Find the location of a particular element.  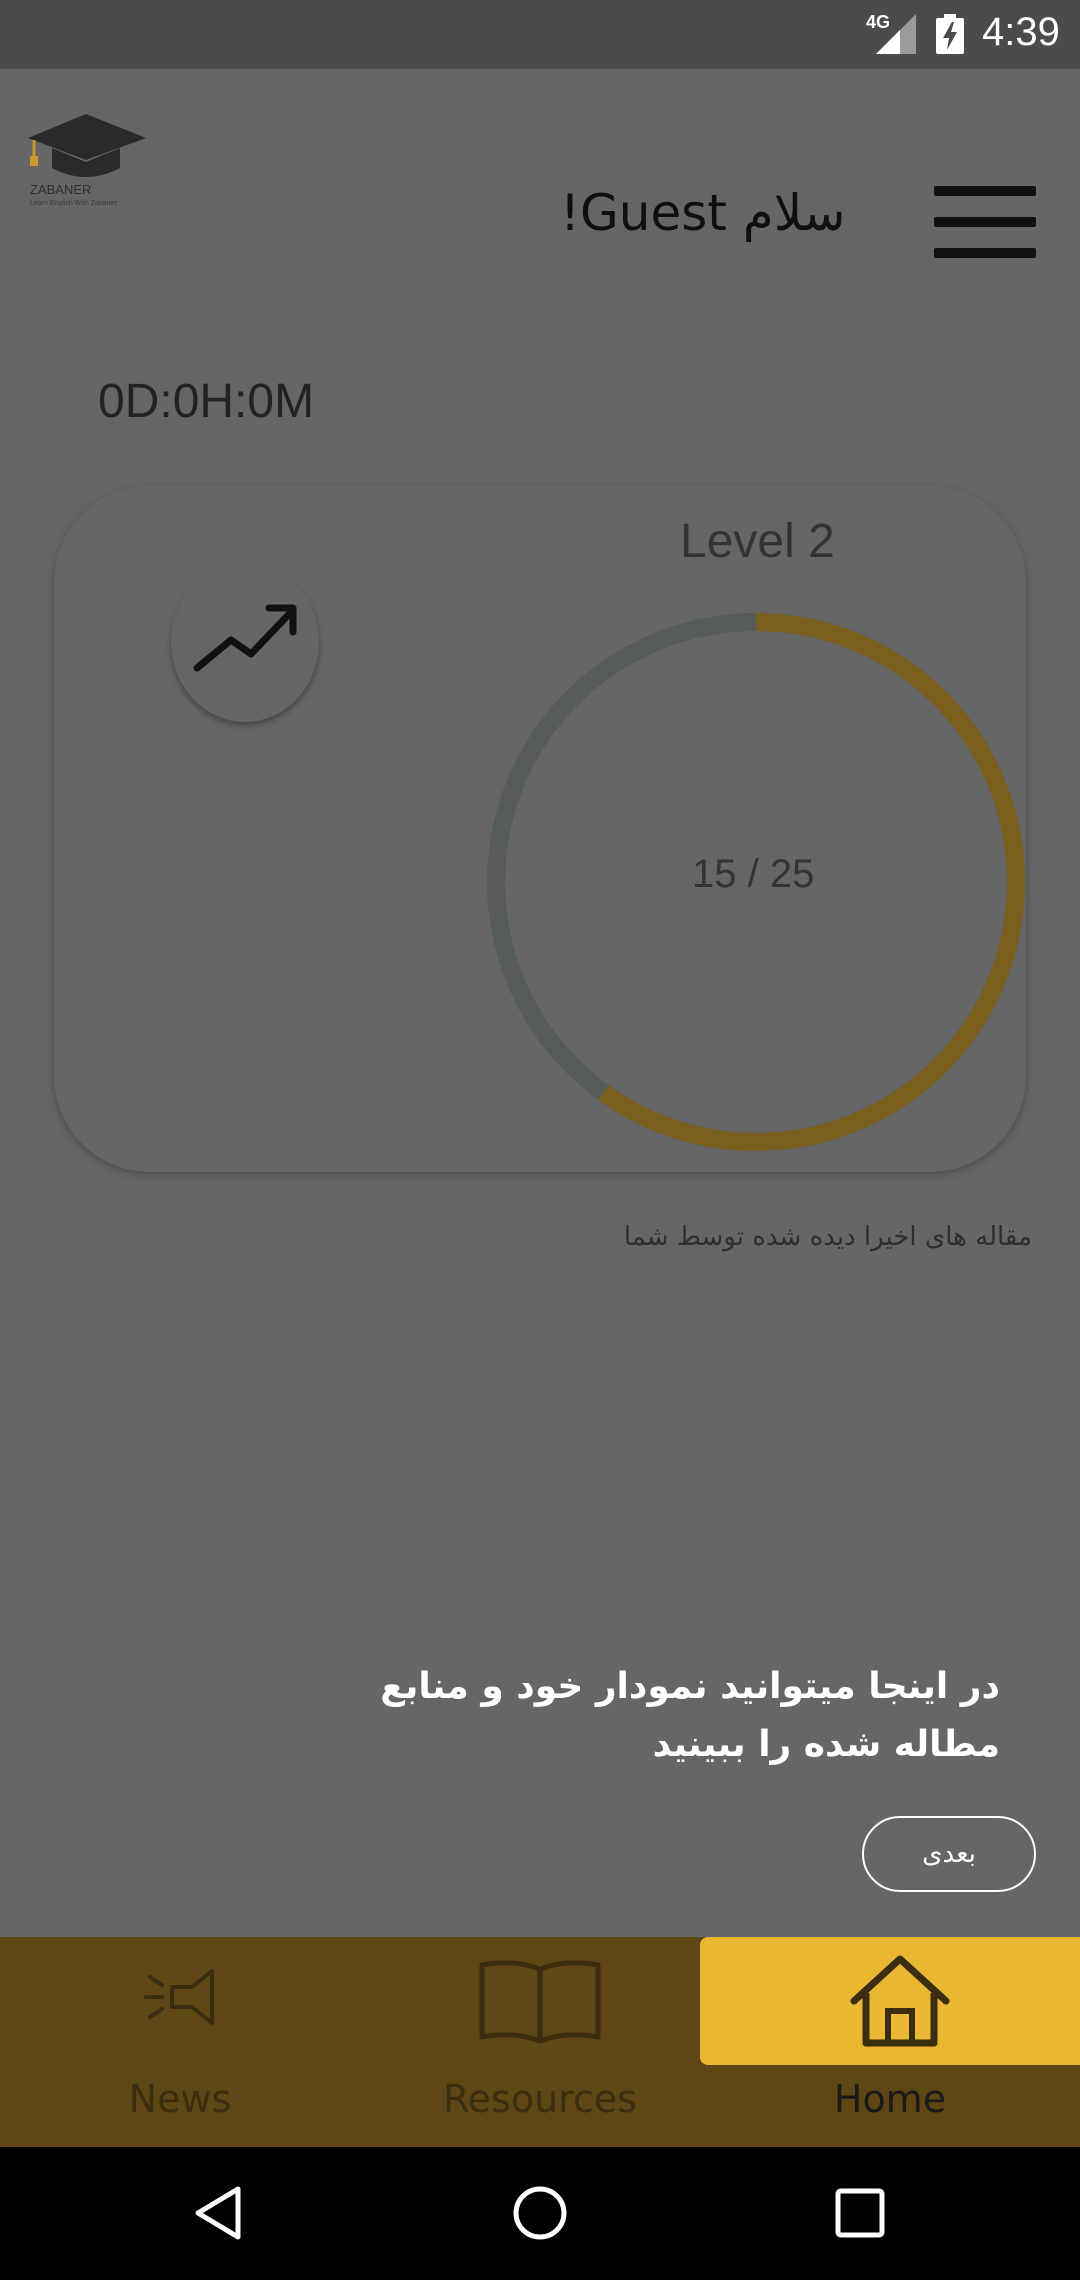

logo-tagline: Learn English With Zabaner is located at coordinates (73, 203).